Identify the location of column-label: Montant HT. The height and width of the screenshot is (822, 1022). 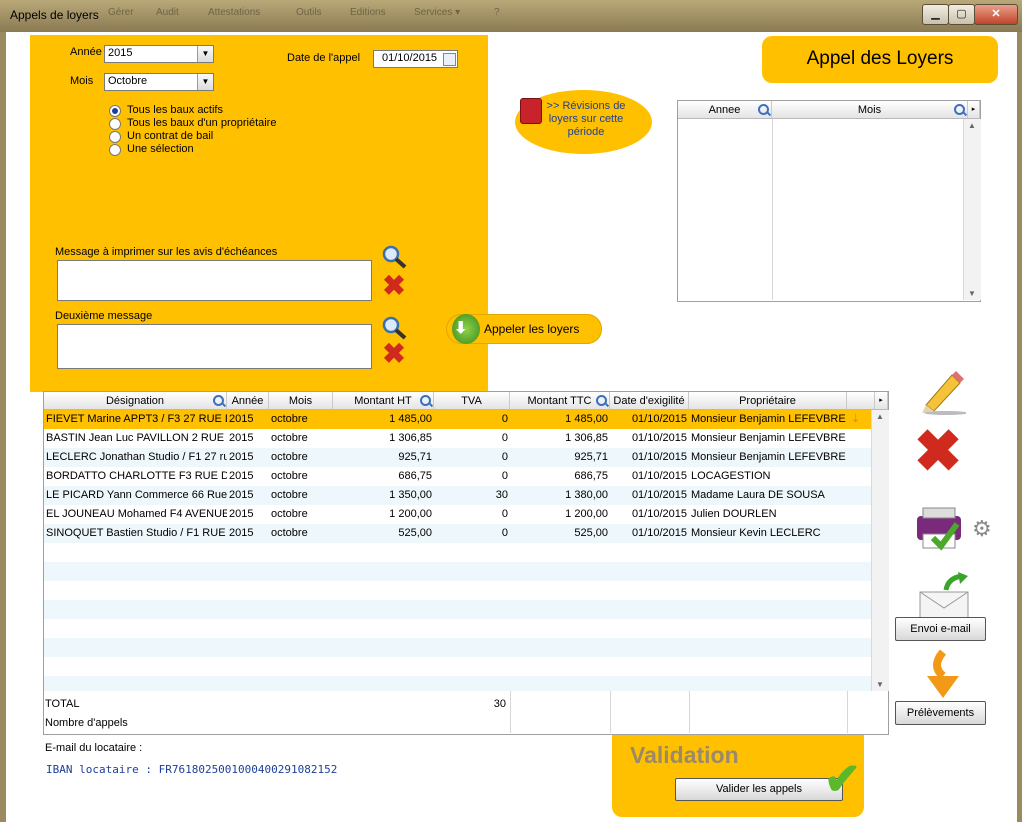
(383, 401).